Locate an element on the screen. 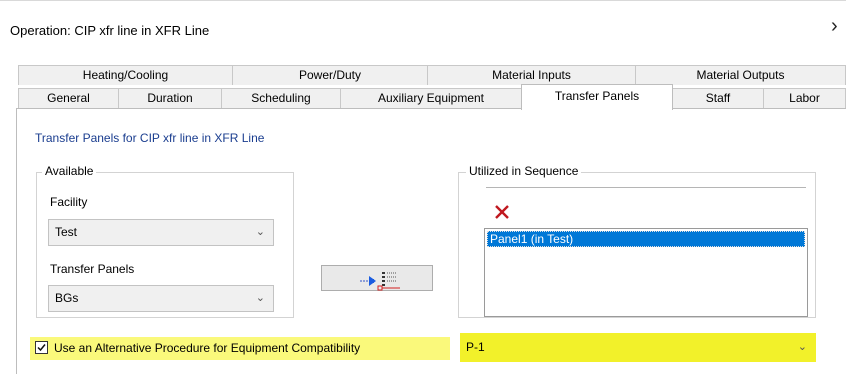 The image size is (846, 374). facility-label: Facility is located at coordinates (69, 202).